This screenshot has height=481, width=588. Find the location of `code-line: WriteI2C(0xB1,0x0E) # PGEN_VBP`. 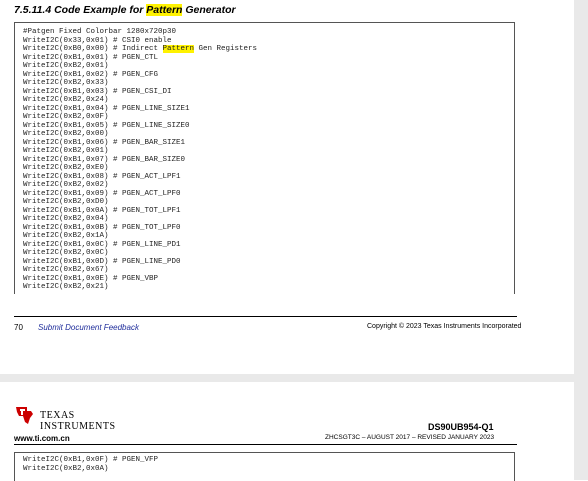

code-line: WriteI2C(0xB1,0x0E) # PGEN_VBP is located at coordinates (91, 278).